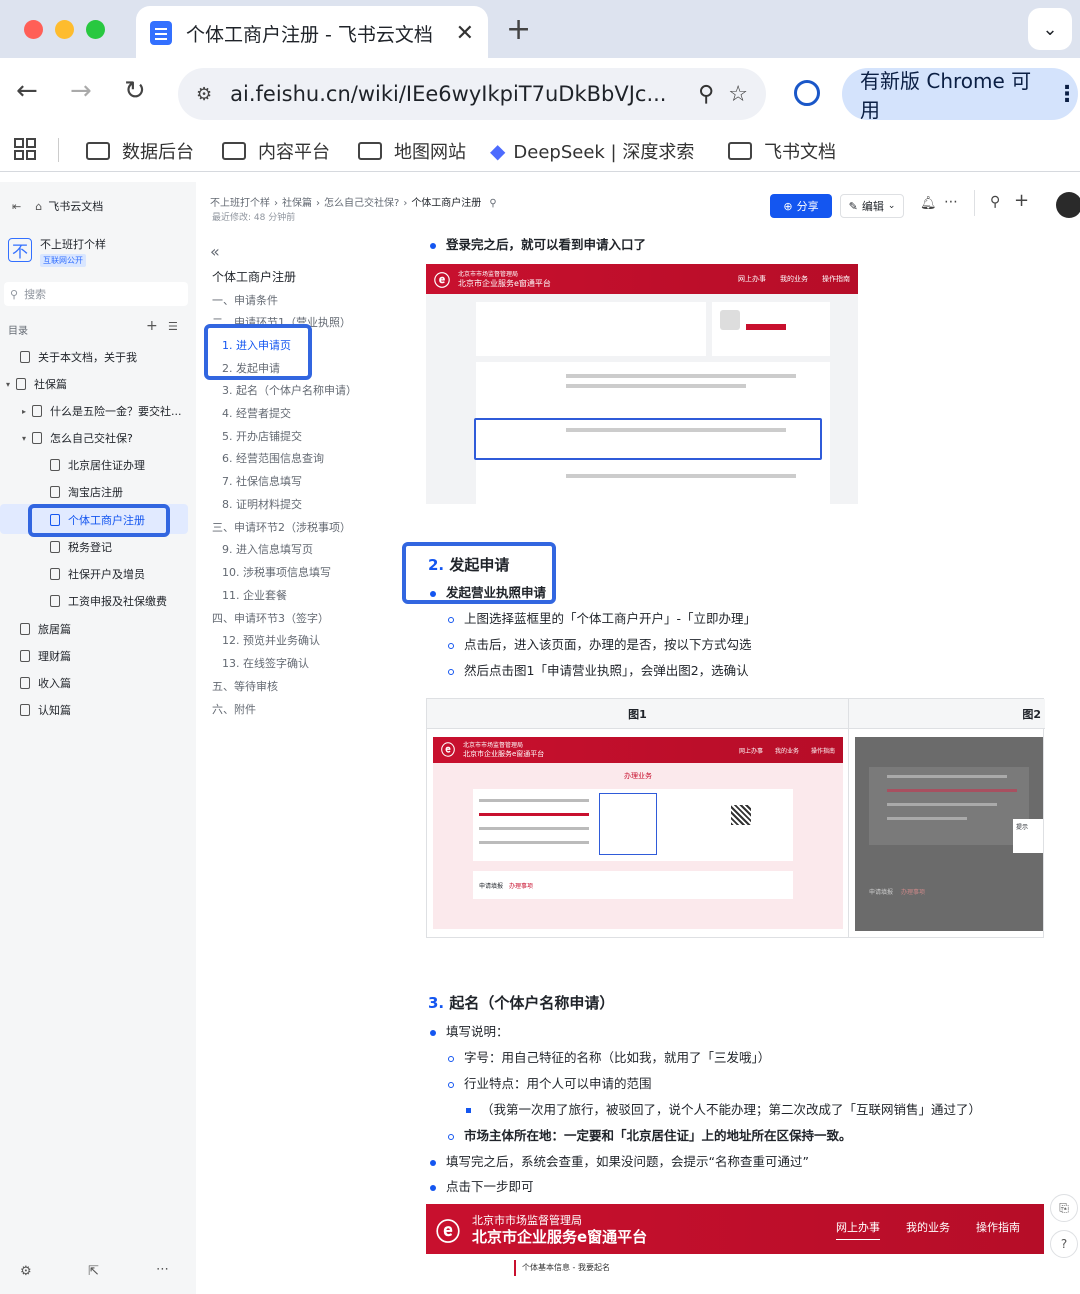 This screenshot has height=1294, width=1080. What do you see at coordinates (1021, 200) in the screenshot?
I see `add-icon: +` at bounding box center [1021, 200].